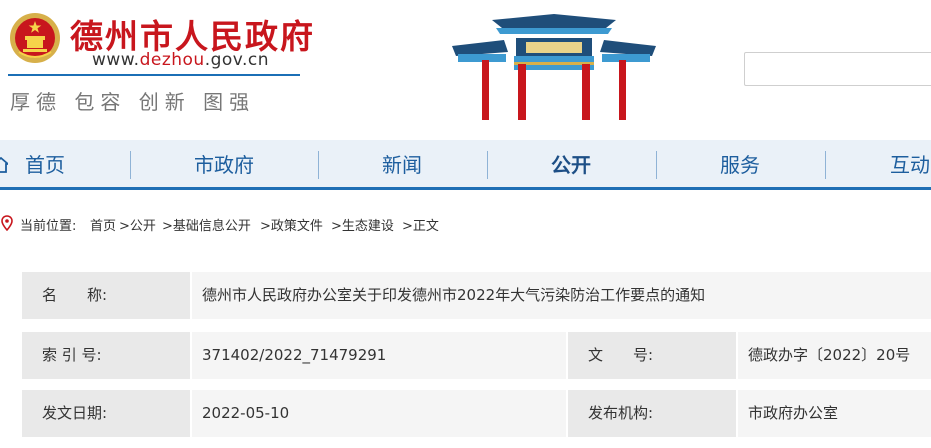  What do you see at coordinates (652, 413) in the screenshot?
I see `issuing-organization-label: 发布机构:` at bounding box center [652, 413].